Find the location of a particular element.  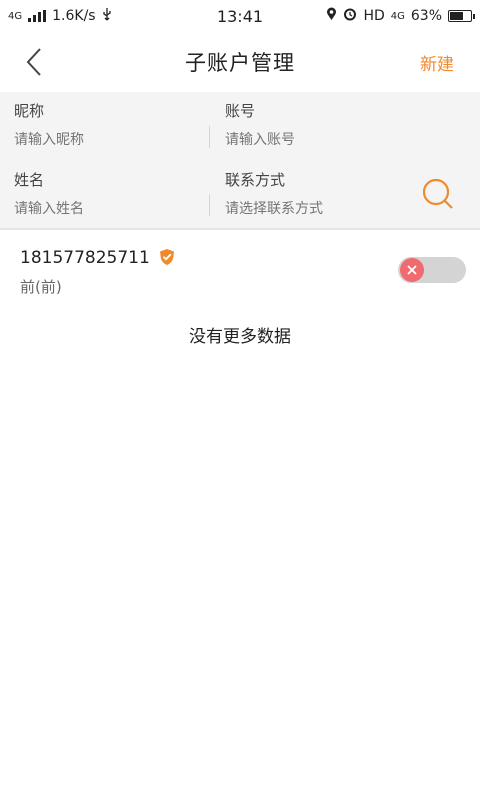

hd-label: HD is located at coordinates (374, 16).